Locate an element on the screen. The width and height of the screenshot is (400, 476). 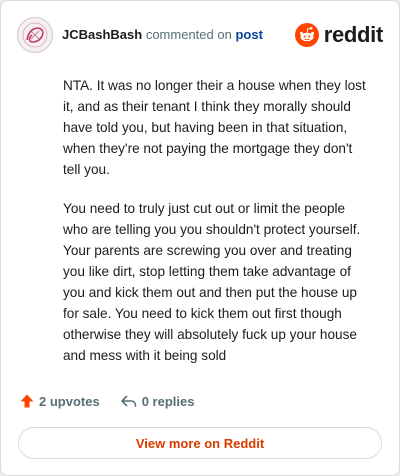
reply-count: 0 replies is located at coordinates (168, 401).